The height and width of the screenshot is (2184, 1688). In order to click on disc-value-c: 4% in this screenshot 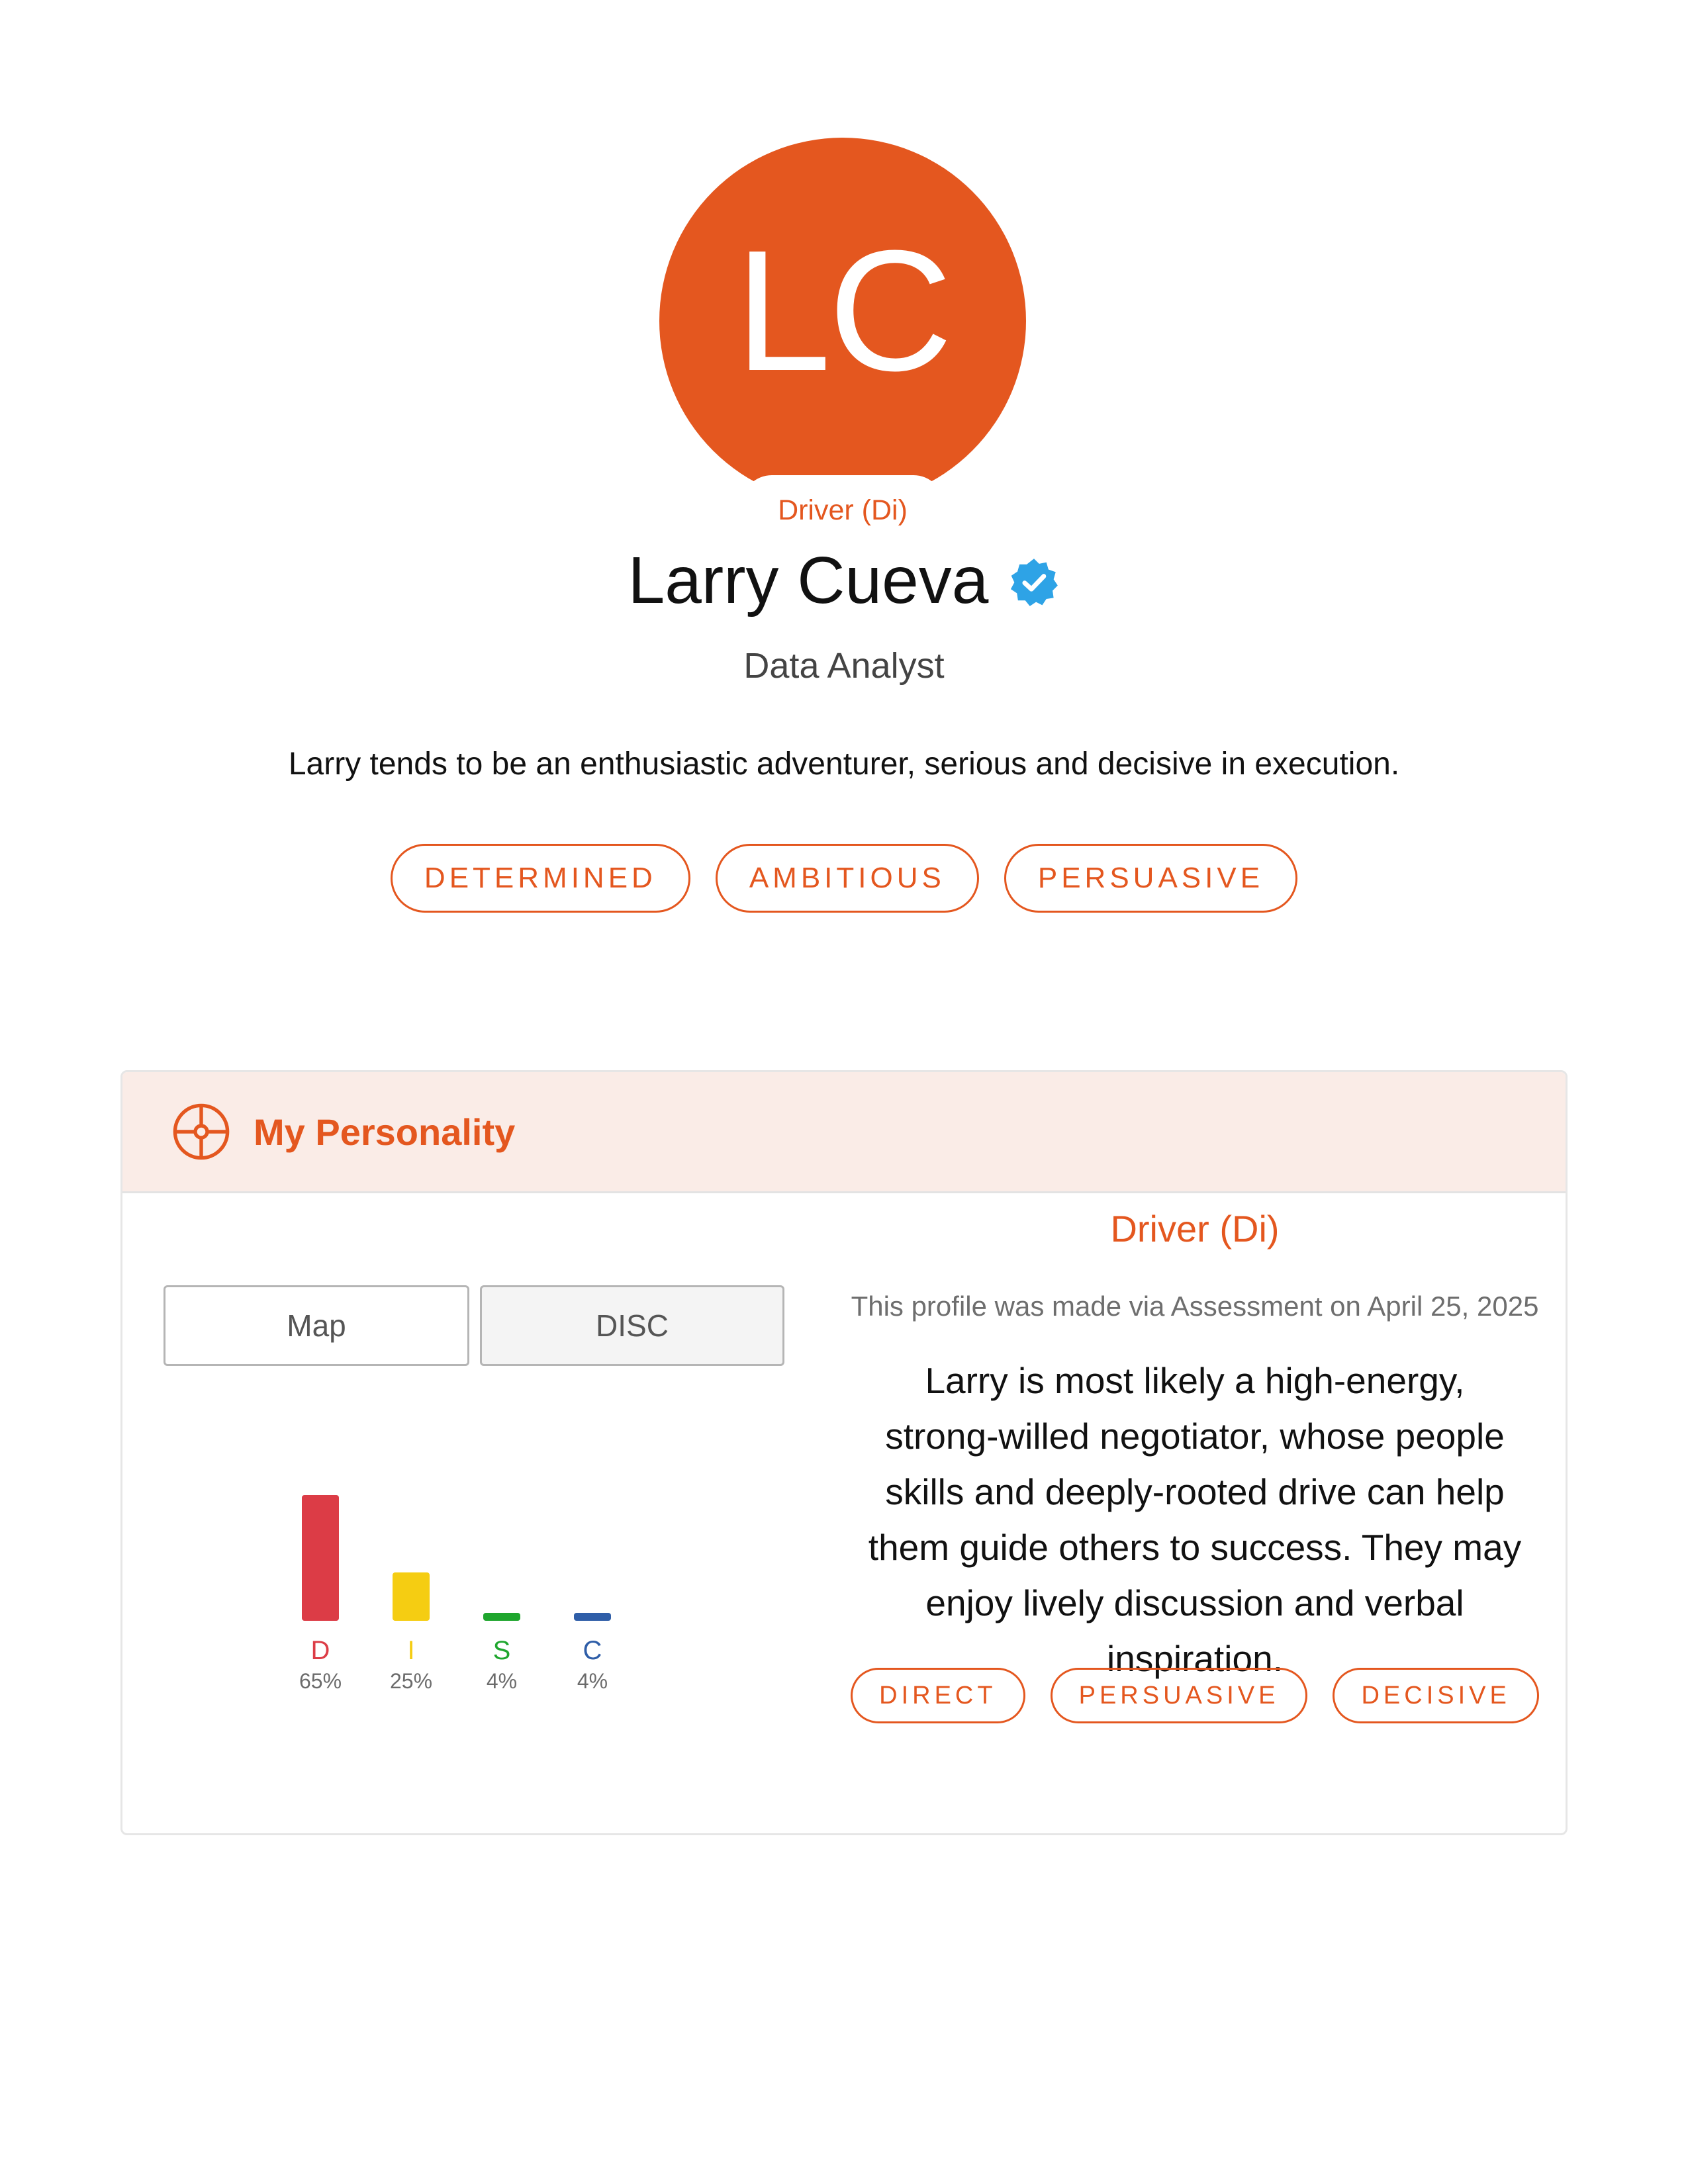, I will do `click(592, 1681)`.